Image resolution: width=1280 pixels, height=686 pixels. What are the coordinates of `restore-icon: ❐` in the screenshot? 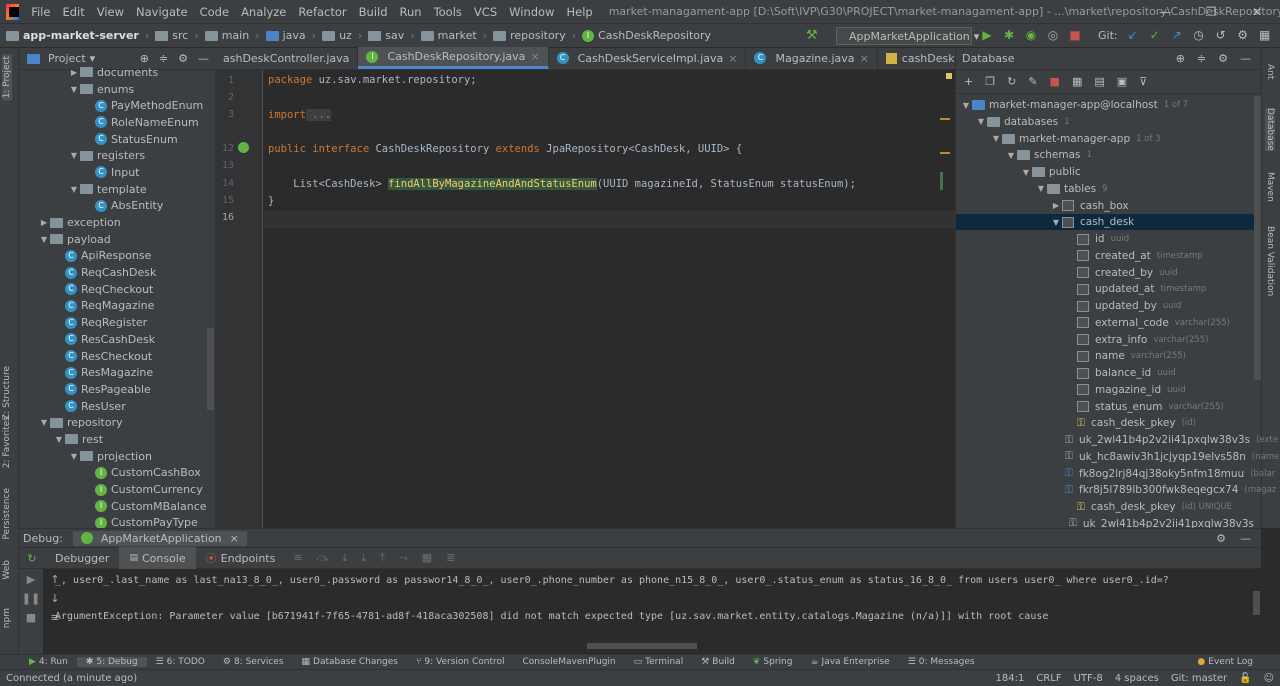 It's located at (1211, 12).